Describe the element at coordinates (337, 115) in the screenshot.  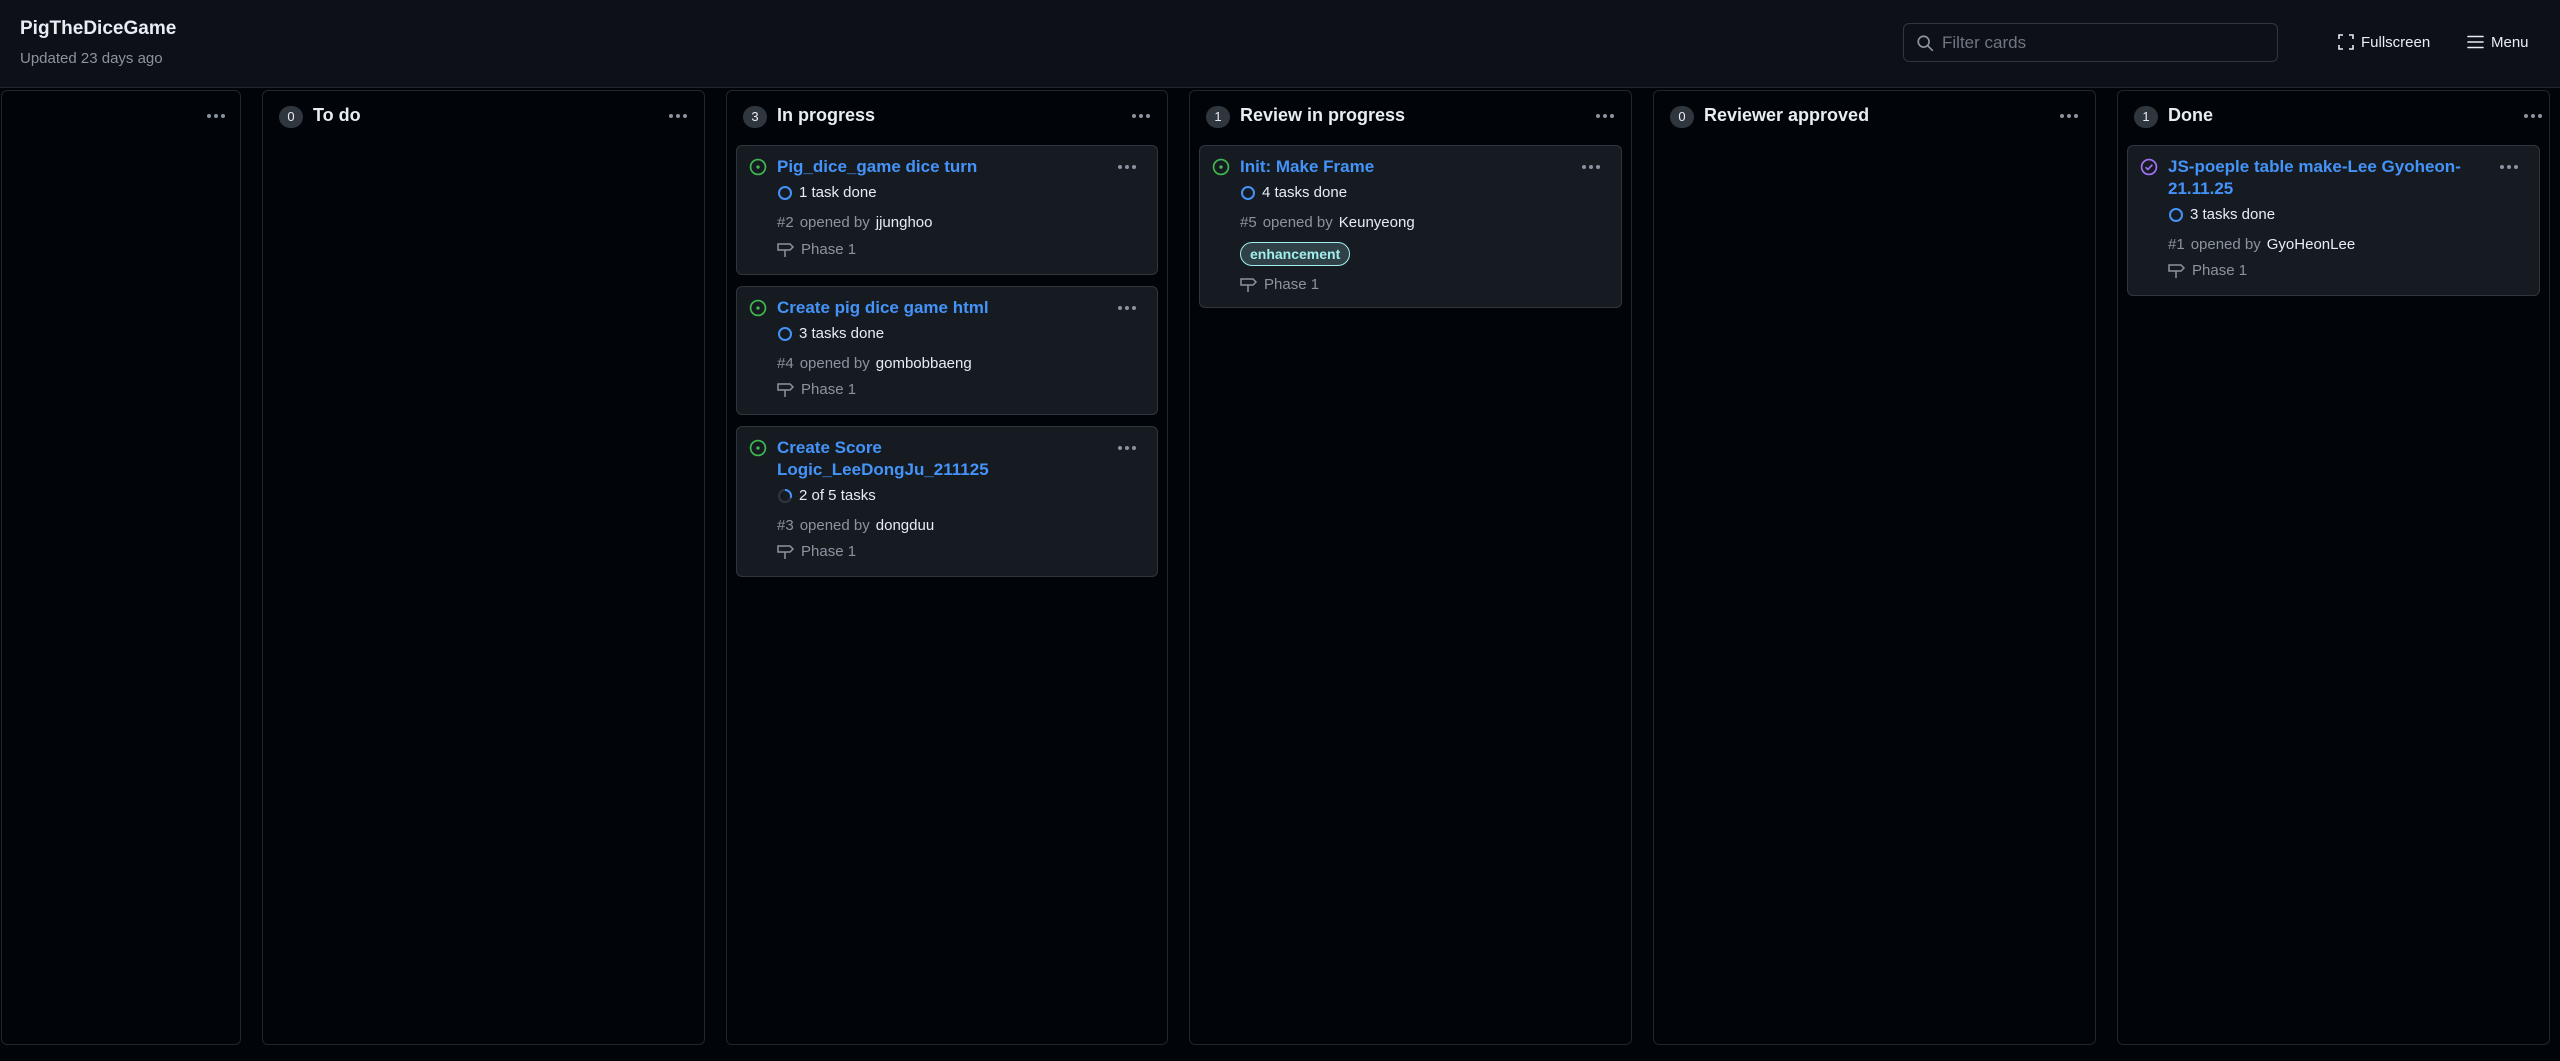
I see `column-title: To do` at that location.